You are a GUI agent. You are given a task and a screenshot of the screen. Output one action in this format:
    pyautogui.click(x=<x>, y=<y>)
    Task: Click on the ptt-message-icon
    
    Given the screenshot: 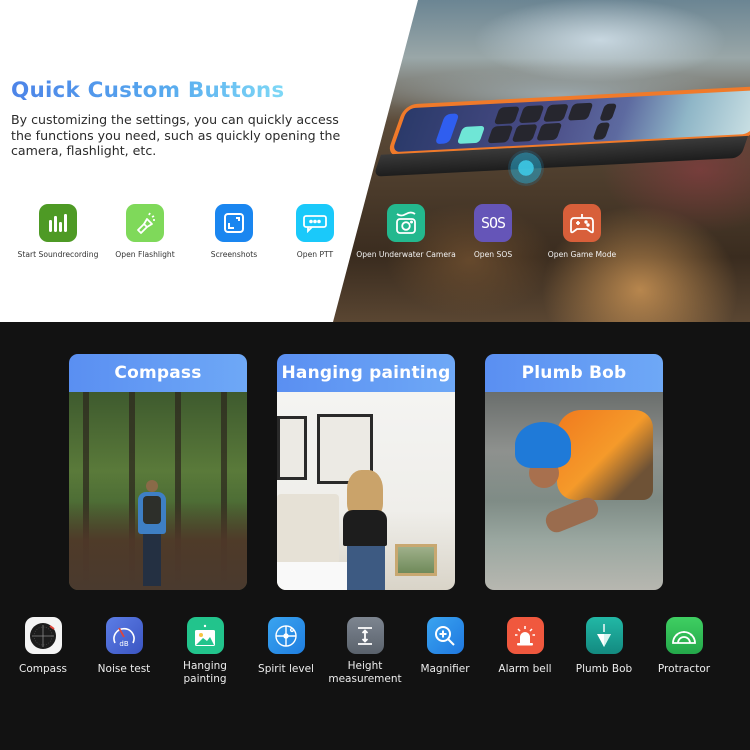 What is the action you would take?
    pyautogui.click(x=315, y=223)
    